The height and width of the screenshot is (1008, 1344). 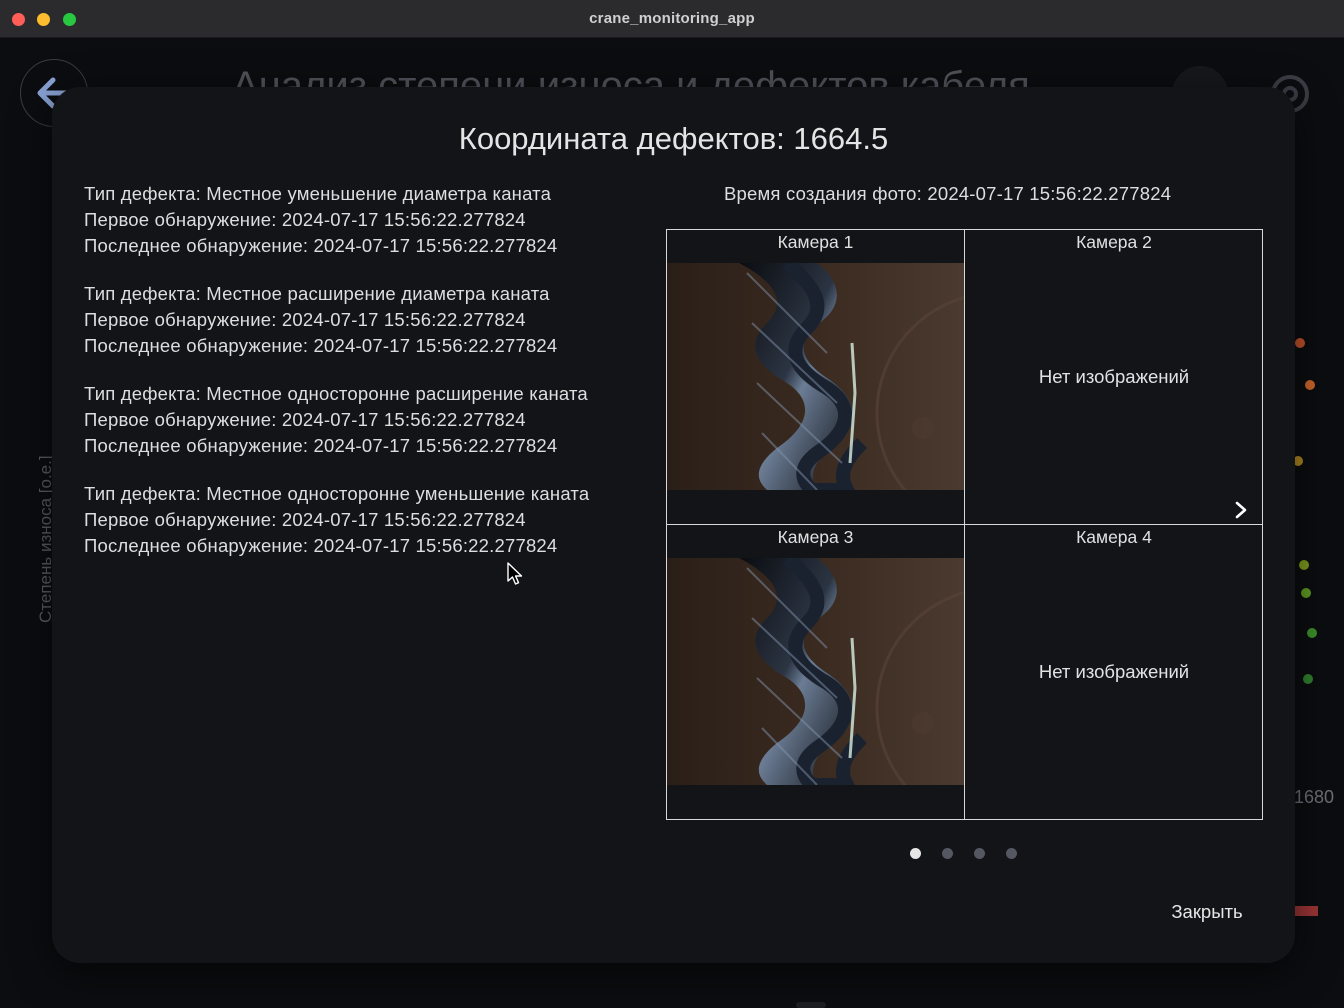 I want to click on camera-cell-2: Камера 2 Нет изображений, so click(x=1114, y=377).